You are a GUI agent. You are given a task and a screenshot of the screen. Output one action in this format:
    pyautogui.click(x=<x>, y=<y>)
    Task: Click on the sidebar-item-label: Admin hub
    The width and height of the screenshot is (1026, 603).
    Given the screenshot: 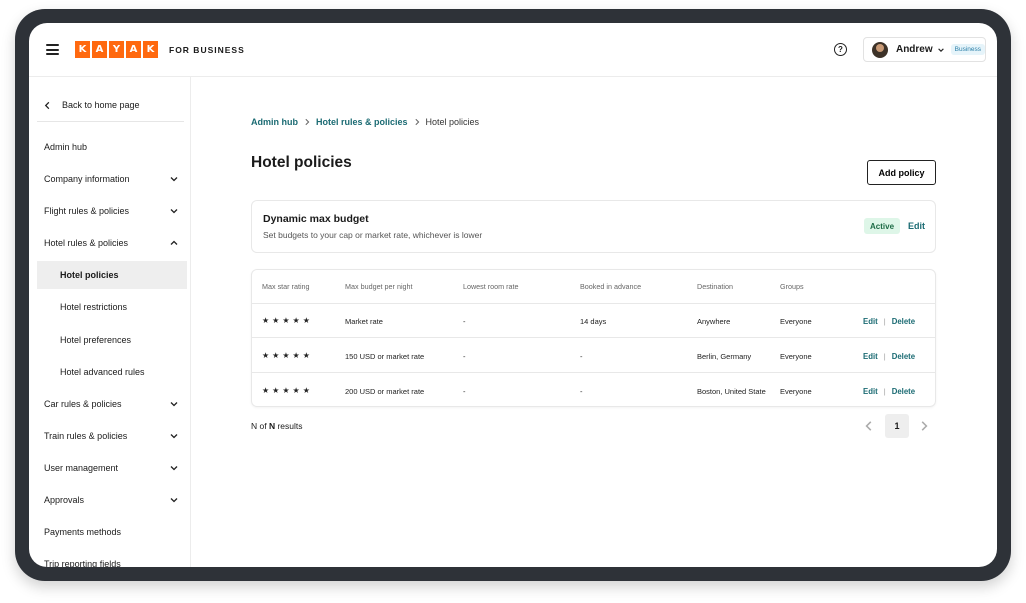 What is the action you would take?
    pyautogui.click(x=66, y=147)
    